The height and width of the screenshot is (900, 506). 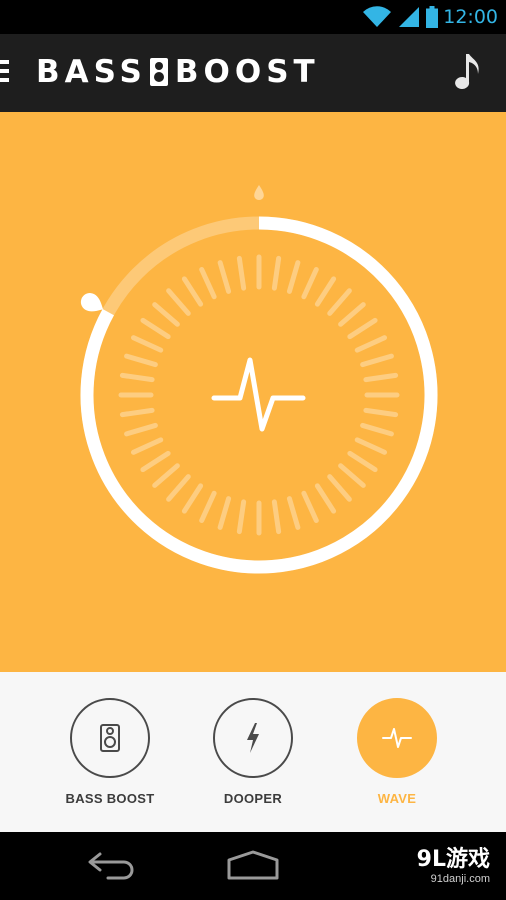 I want to click on music-note-icon, so click(x=468, y=72).